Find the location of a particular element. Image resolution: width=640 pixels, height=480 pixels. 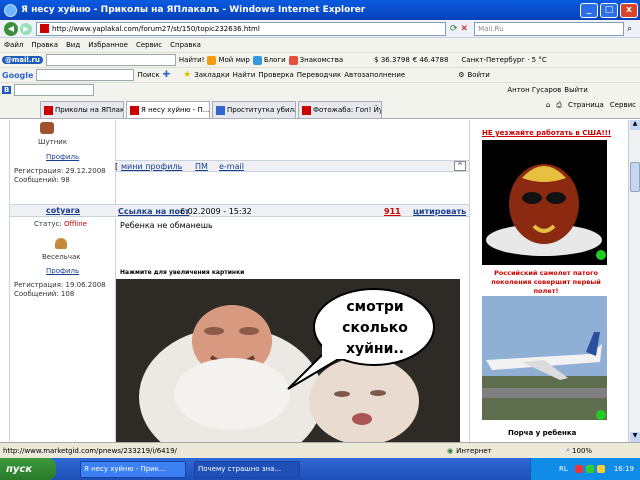

ad-plane-drawing is located at coordinates (544, 358).